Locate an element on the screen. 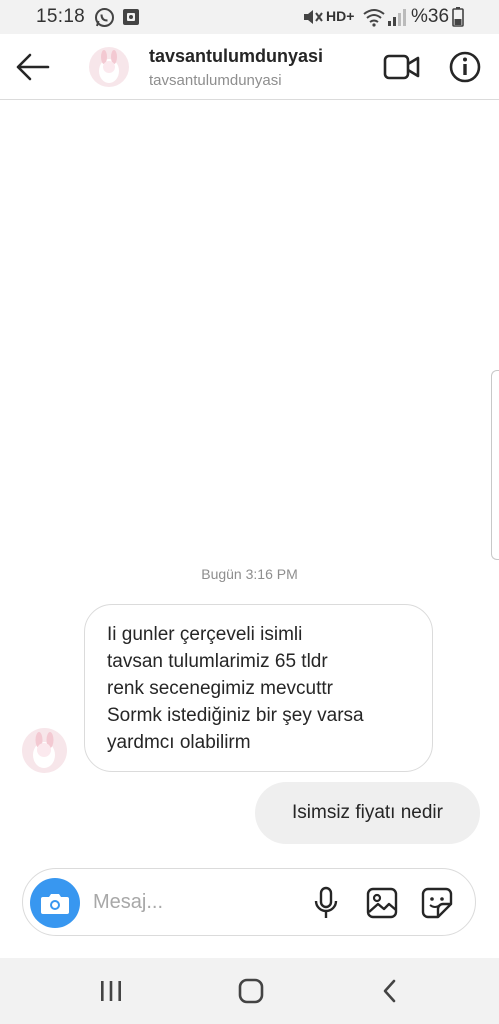 This screenshot has width=499, height=1024. battery-icon is located at coordinates (458, 19).